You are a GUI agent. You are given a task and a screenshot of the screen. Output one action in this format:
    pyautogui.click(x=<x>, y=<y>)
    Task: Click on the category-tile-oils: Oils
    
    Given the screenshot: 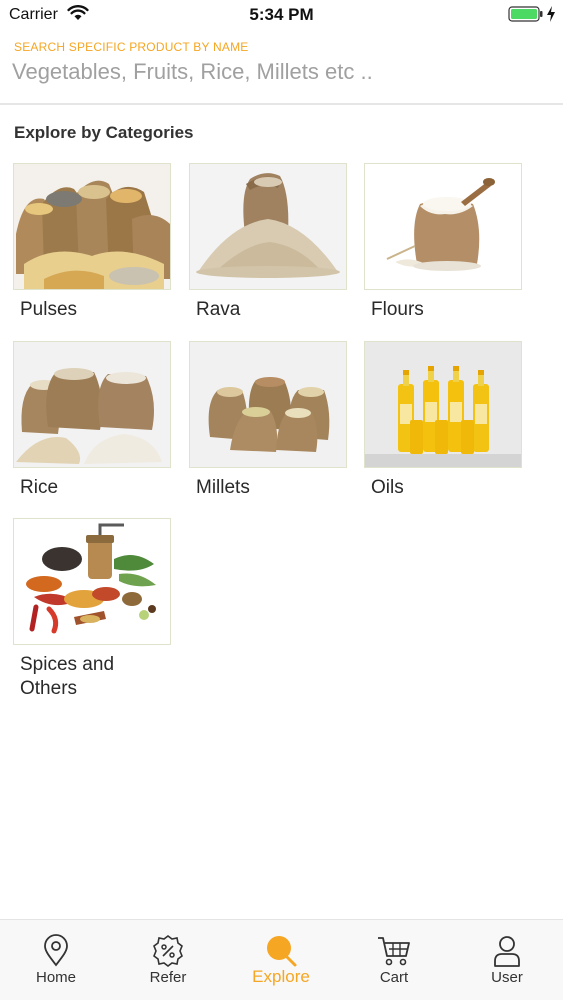 What is the action you would take?
    pyautogui.click(x=443, y=420)
    